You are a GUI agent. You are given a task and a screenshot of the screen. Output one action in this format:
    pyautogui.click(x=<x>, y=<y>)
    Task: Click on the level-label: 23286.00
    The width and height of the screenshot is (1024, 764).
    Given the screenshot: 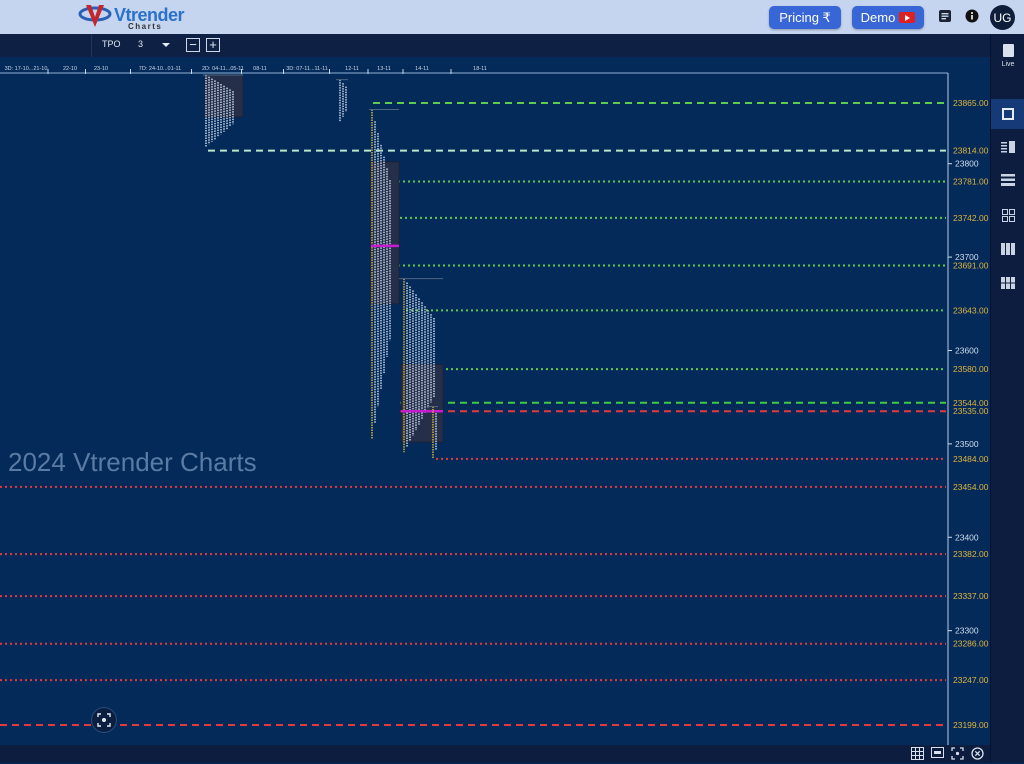 What is the action you would take?
    pyautogui.click(x=971, y=644)
    